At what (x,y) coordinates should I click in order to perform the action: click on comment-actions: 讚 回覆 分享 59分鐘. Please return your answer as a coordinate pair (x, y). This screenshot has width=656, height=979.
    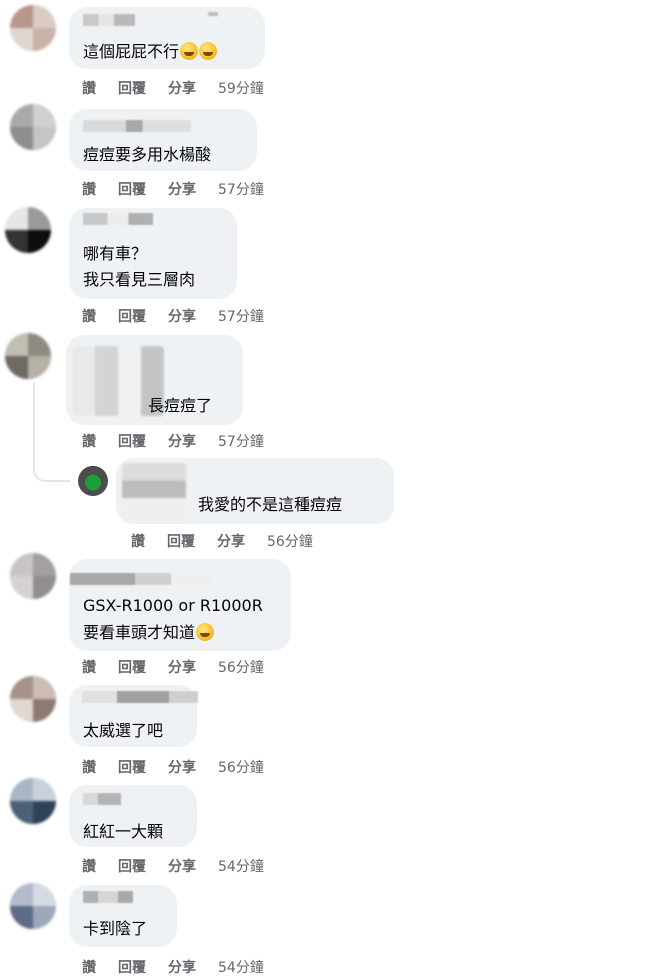
    Looking at the image, I should click on (173, 88).